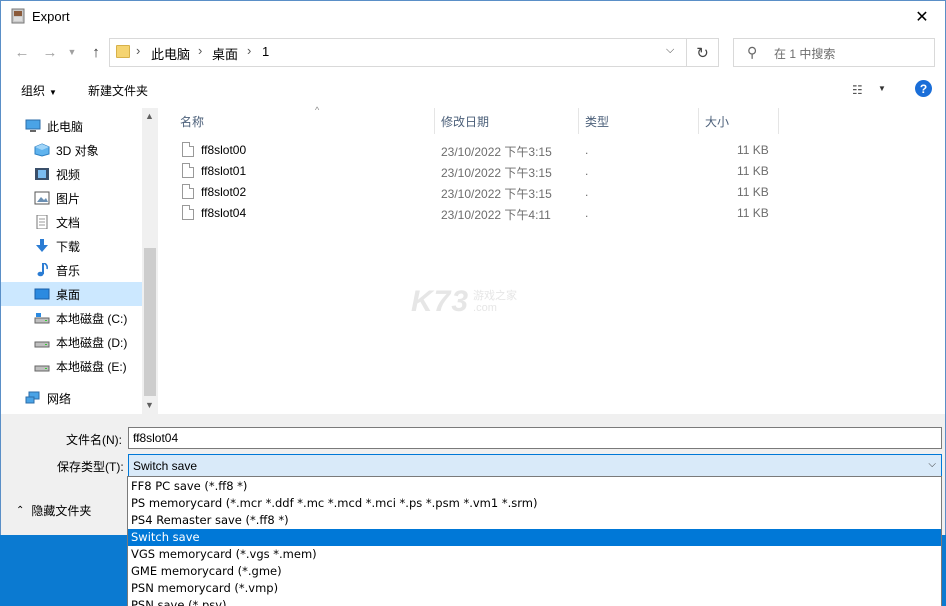 This screenshot has height=606, width=946. I want to click on up-arrow-icon: ↑, so click(96, 52).